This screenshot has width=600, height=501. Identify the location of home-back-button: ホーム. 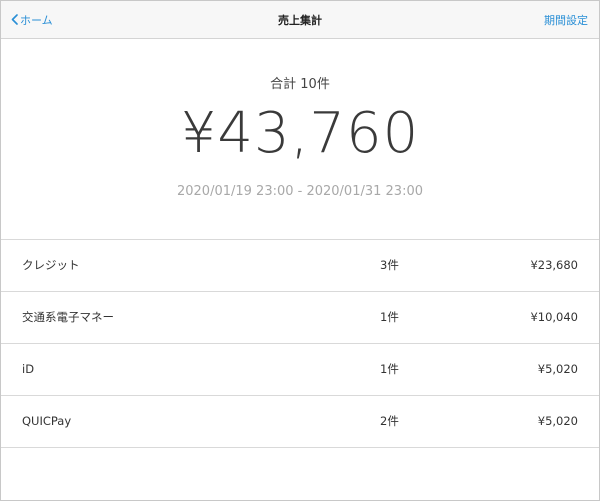
(32, 19).